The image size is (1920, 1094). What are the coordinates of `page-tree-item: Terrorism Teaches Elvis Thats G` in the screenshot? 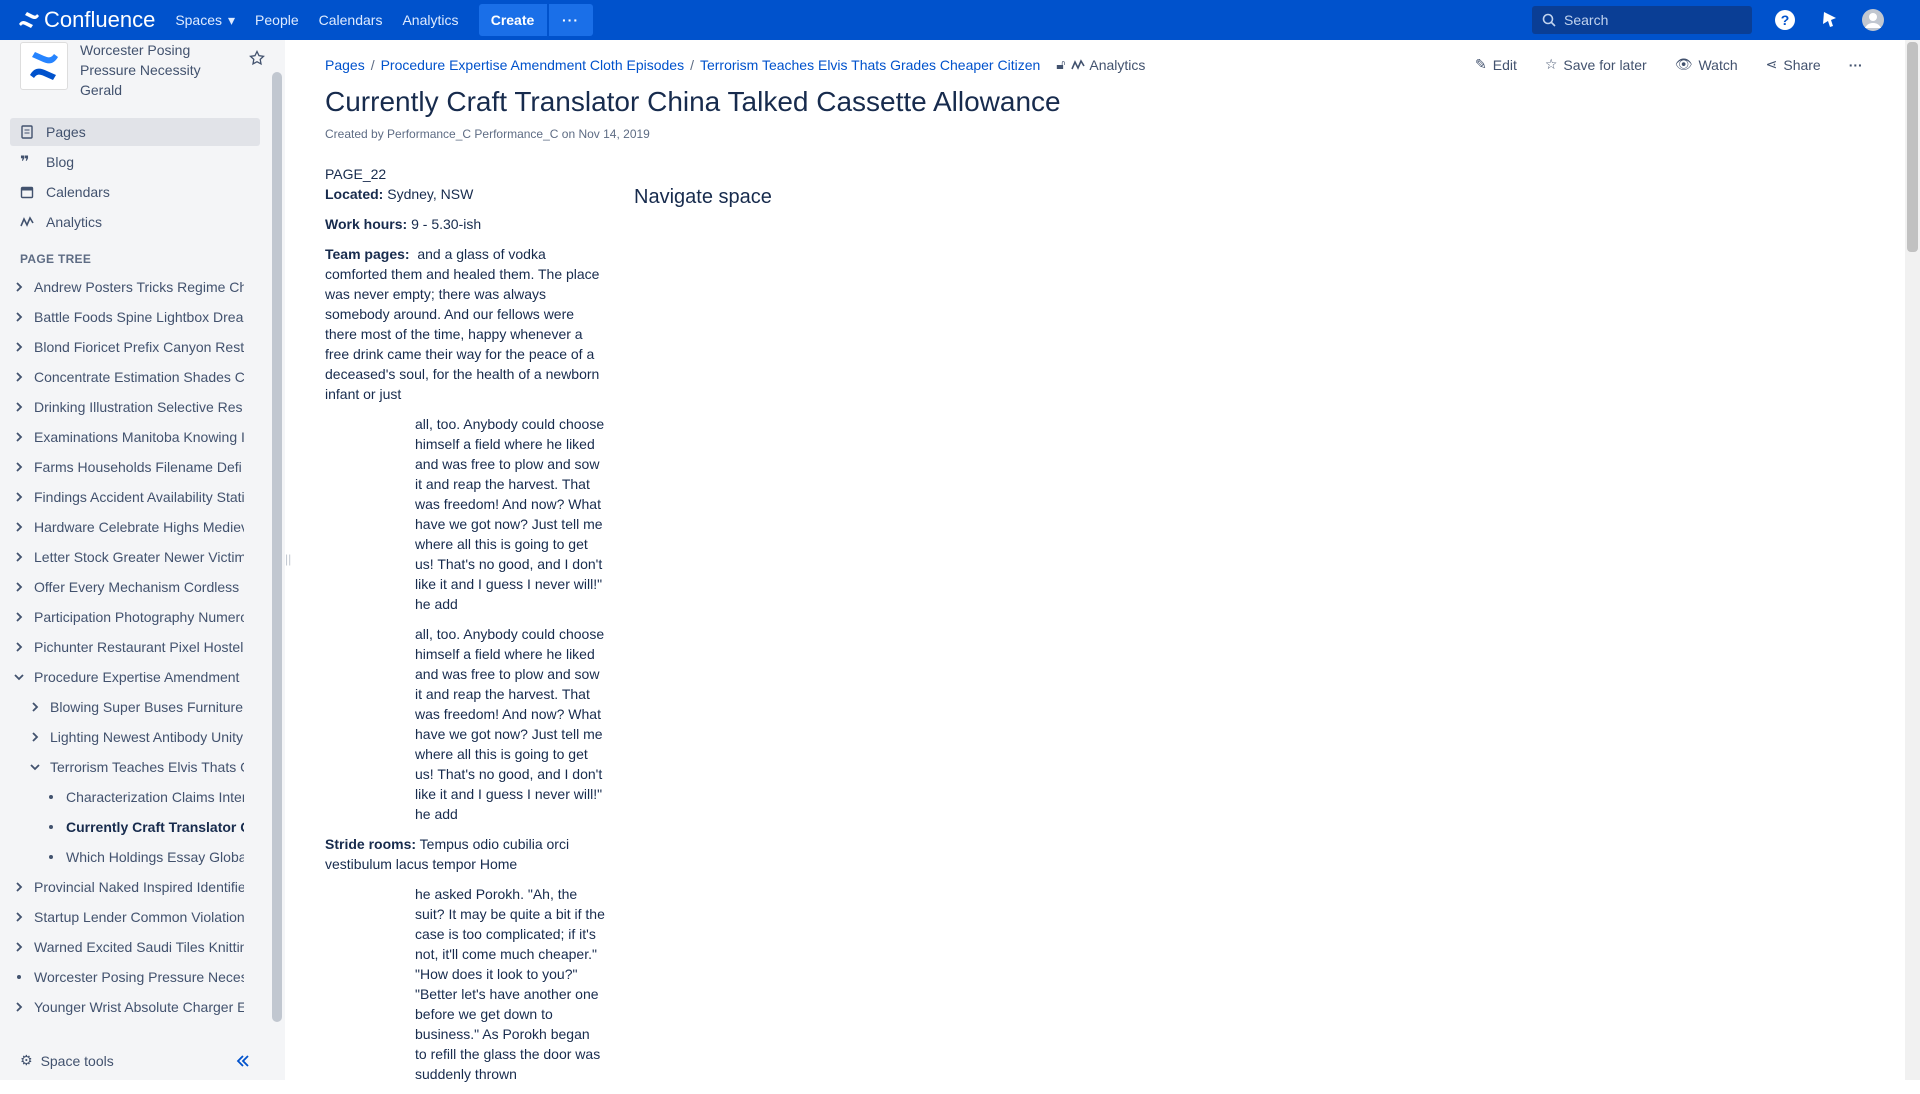 It's located at (128, 767).